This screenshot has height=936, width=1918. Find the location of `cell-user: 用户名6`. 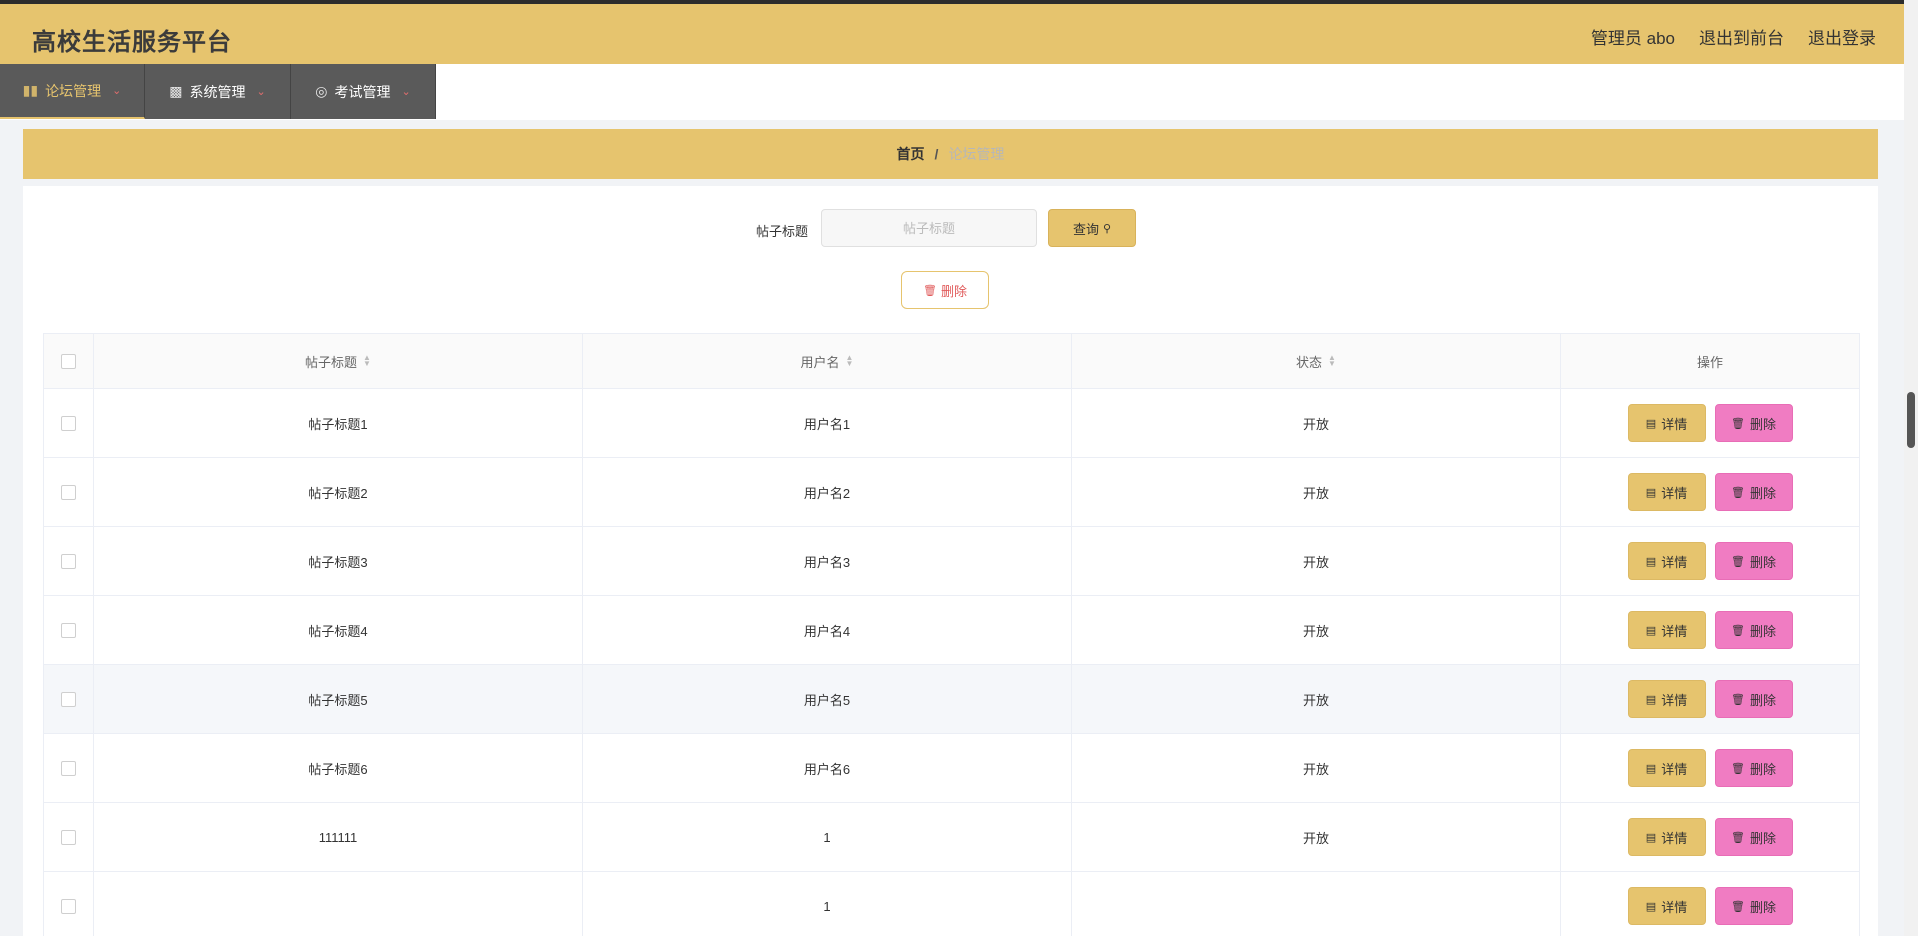

cell-user: 用户名6 is located at coordinates (827, 768).